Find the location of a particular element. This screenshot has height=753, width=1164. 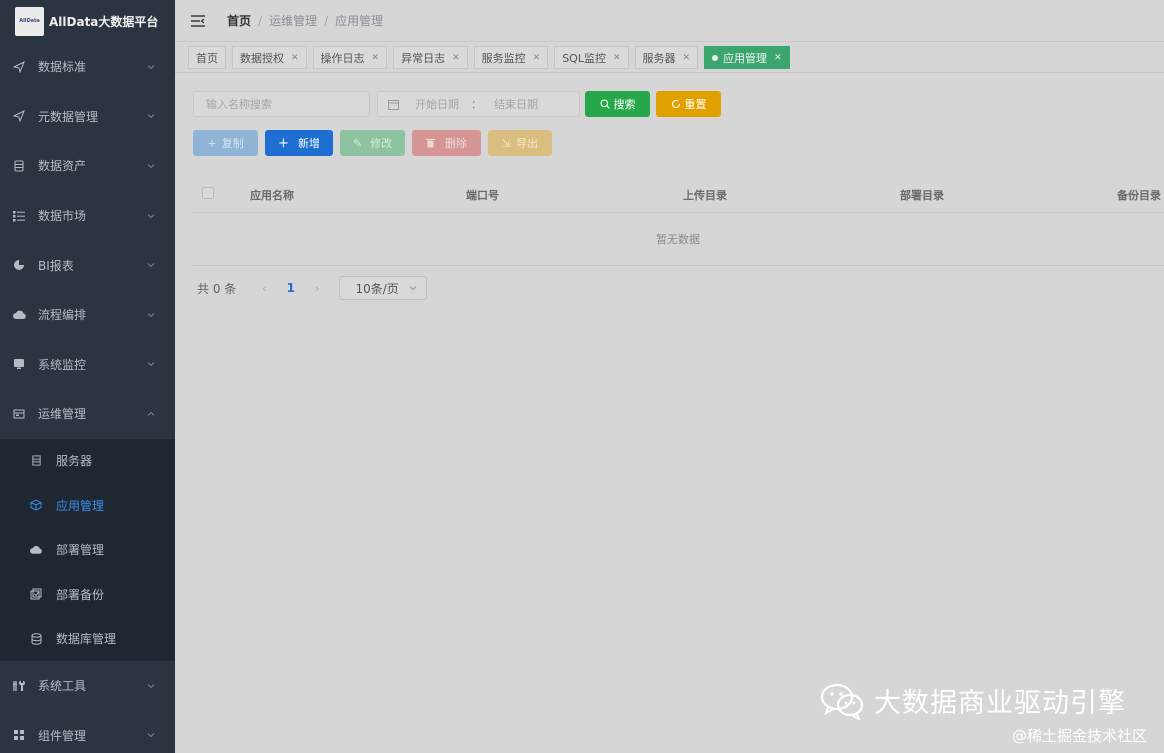

next-page-icon: › is located at coordinates (317, 288).